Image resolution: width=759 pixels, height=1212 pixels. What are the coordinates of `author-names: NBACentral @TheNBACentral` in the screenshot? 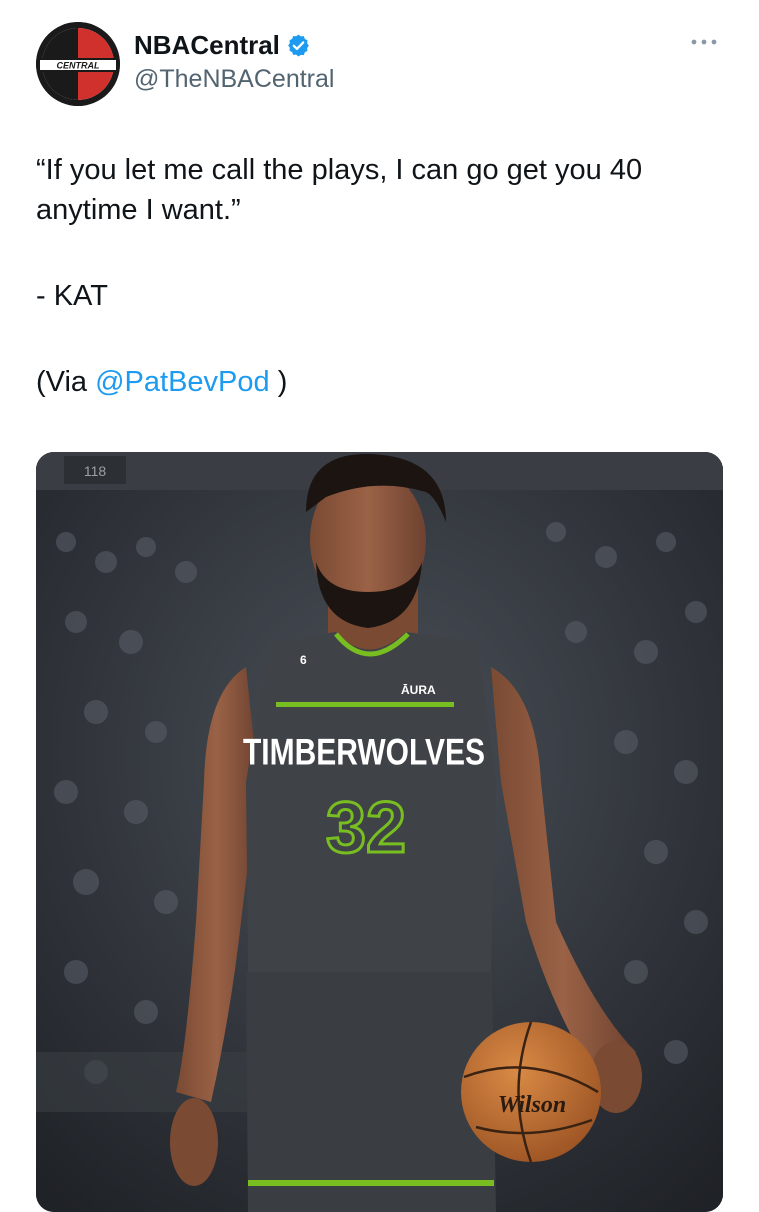 It's located at (234, 62).